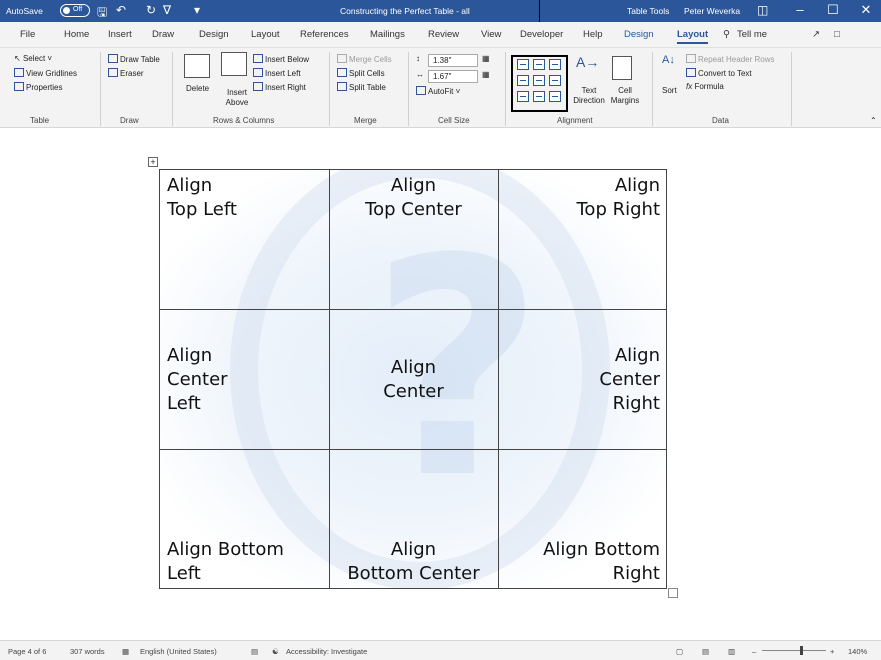 Image resolution: width=881 pixels, height=660 pixels. Describe the element at coordinates (197, 88) in the screenshot. I see `delete-button: Delete` at that location.